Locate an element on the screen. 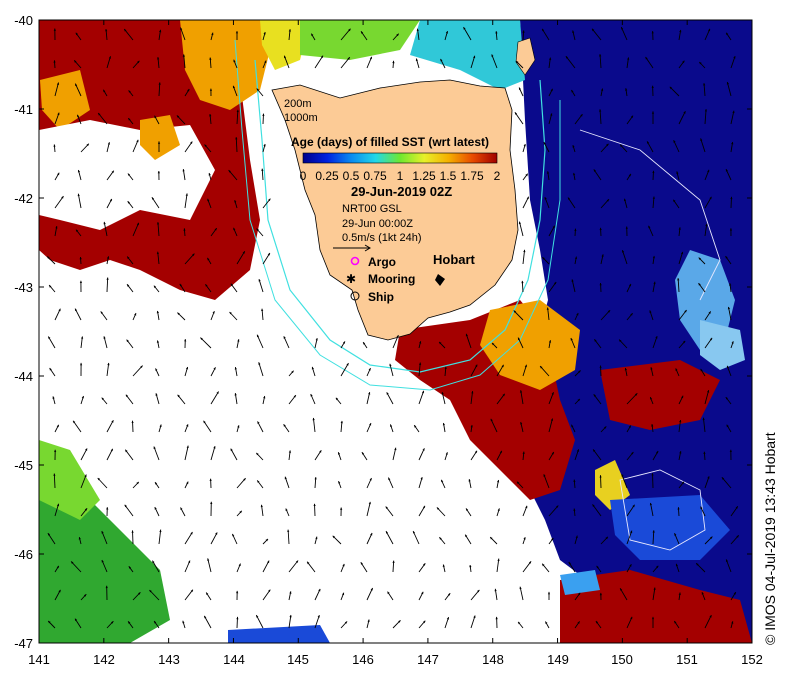 Image resolution: width=792 pixels, height=678 pixels. lat-tick-label: -41 is located at coordinates (23, 109).